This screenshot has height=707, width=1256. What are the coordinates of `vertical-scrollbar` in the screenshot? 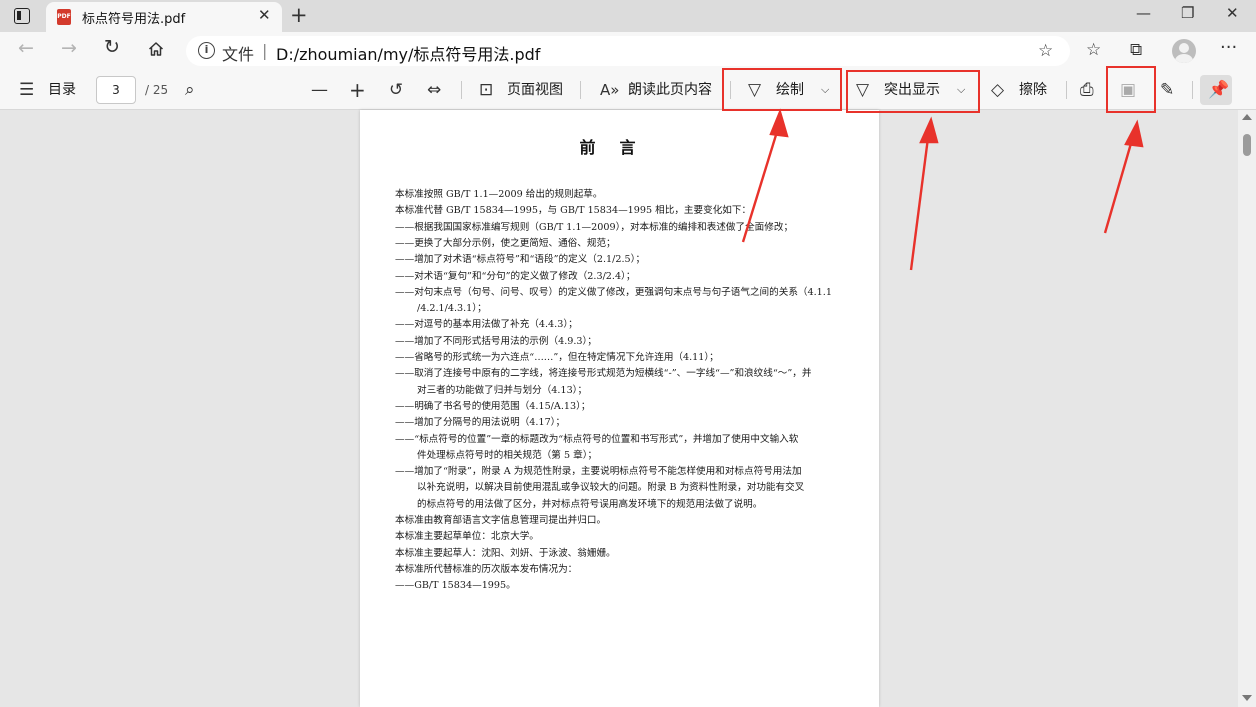 It's located at (1247, 408).